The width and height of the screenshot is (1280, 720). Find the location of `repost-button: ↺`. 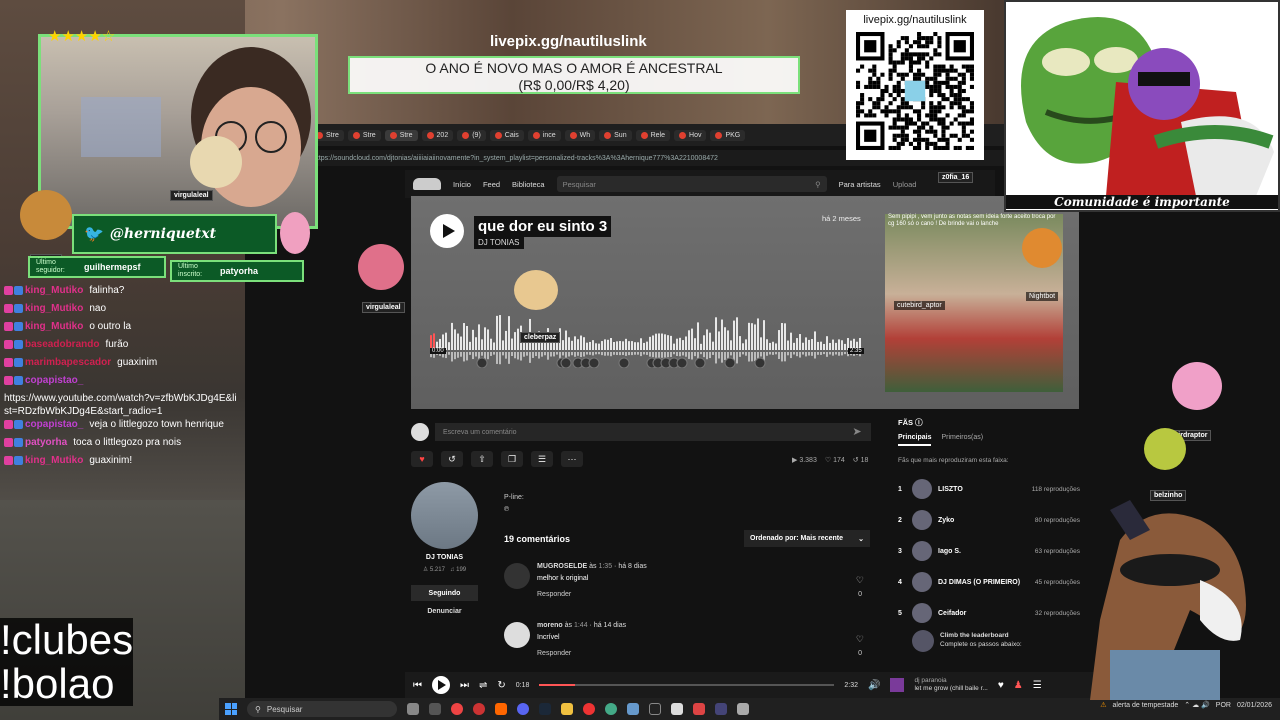

repost-button: ↺ is located at coordinates (452, 459).